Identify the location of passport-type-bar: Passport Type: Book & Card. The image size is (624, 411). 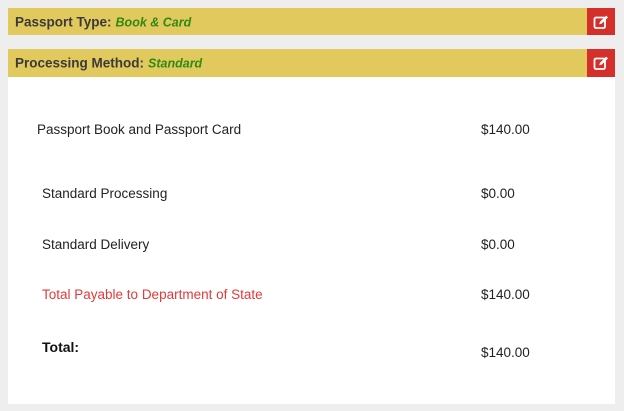
(311, 21).